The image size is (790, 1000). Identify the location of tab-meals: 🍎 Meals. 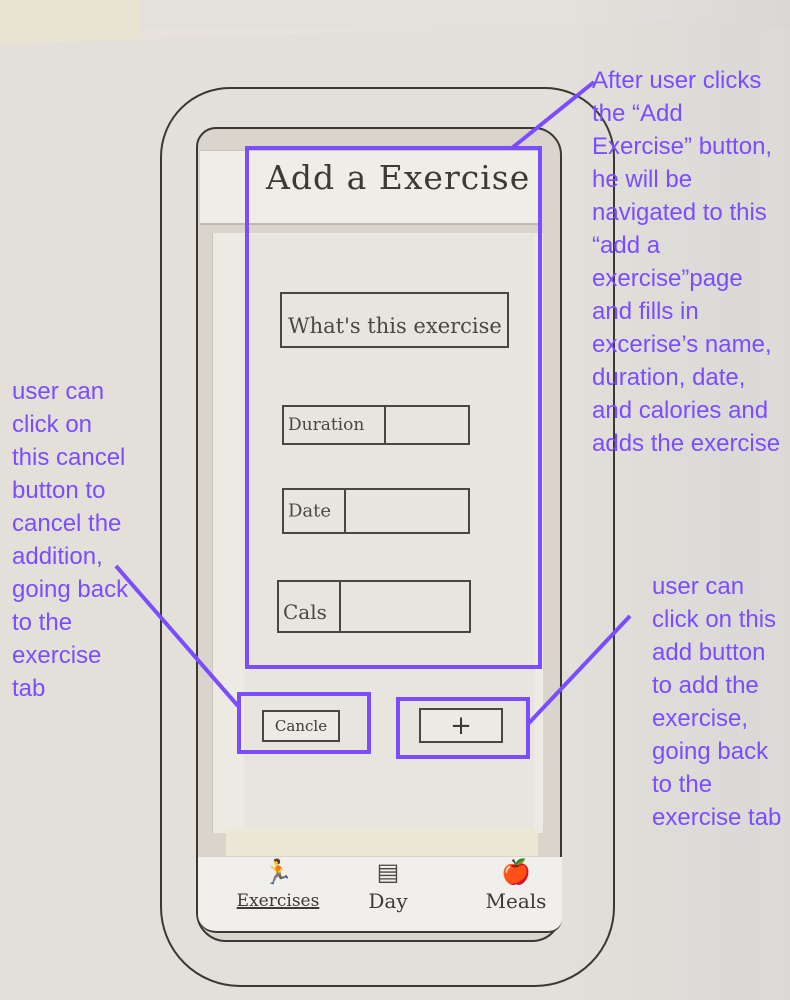
(516, 894).